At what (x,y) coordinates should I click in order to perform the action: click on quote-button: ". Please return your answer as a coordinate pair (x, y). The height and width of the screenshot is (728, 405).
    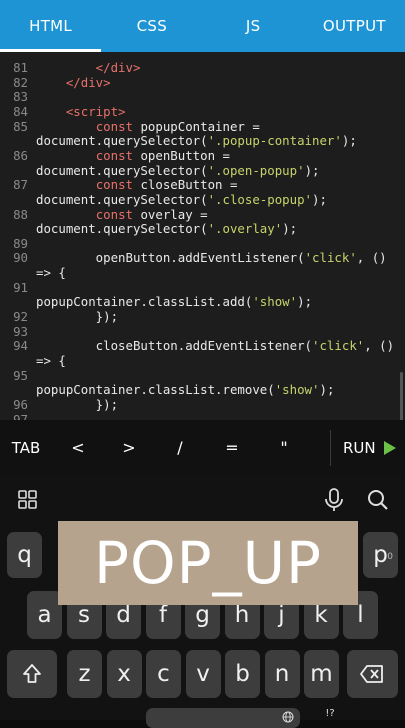
    Looking at the image, I should click on (284, 448).